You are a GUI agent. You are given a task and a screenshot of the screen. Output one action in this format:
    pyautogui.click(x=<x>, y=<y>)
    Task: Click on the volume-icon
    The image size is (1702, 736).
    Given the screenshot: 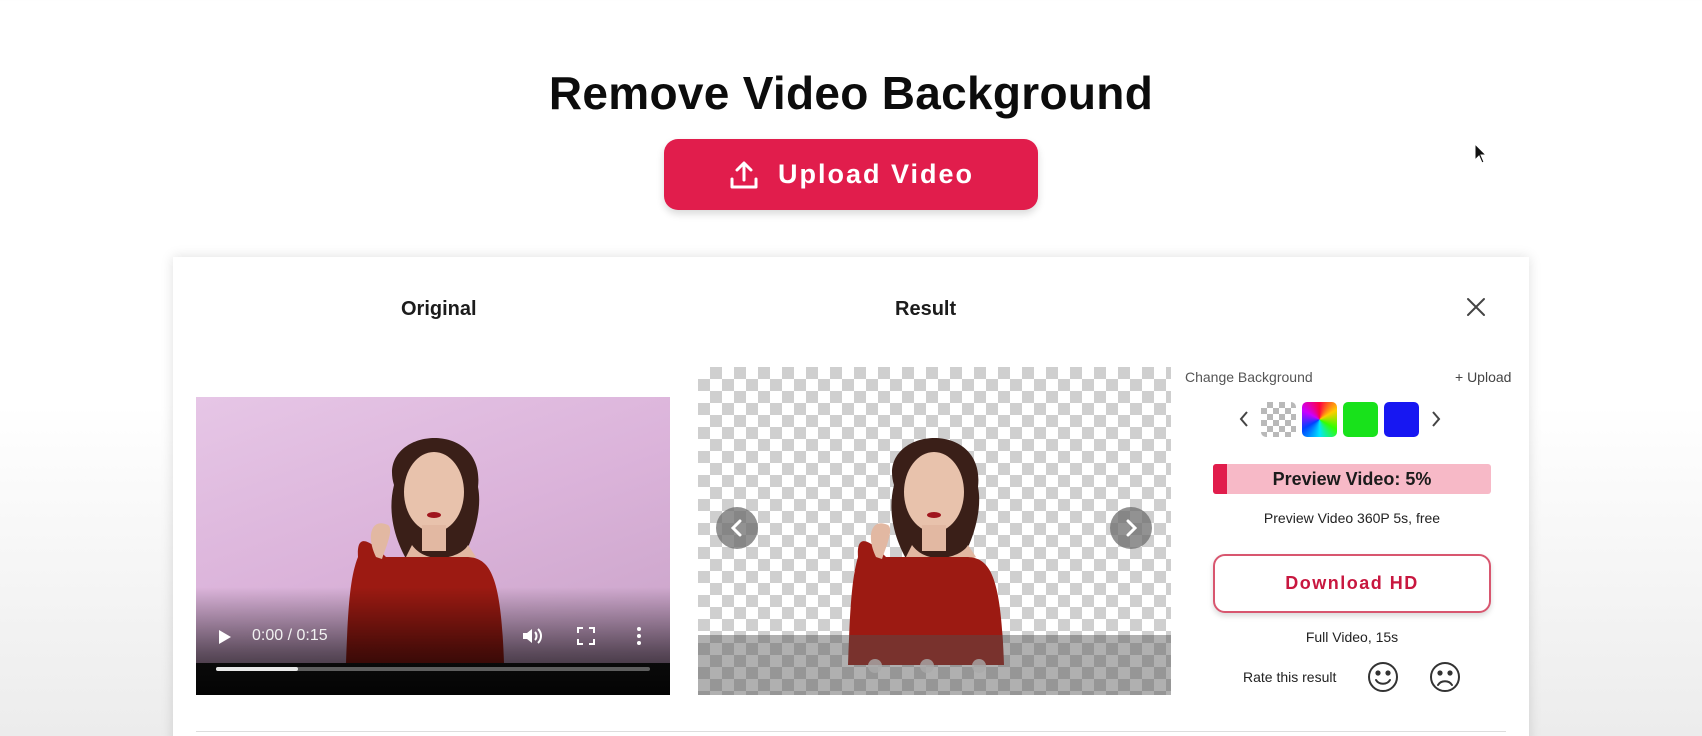 What is the action you would take?
    pyautogui.click(x=532, y=636)
    